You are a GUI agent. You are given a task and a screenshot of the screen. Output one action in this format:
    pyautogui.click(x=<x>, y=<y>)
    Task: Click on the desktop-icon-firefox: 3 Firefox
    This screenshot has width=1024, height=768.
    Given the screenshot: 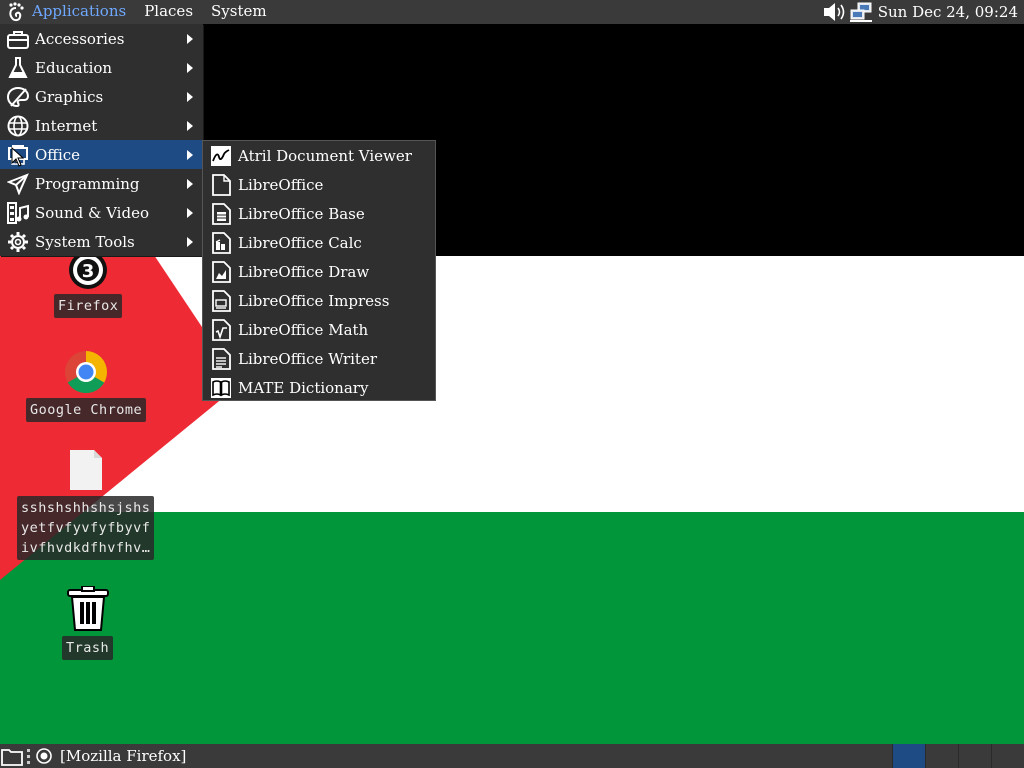 What is the action you would take?
    pyautogui.click(x=88, y=284)
    